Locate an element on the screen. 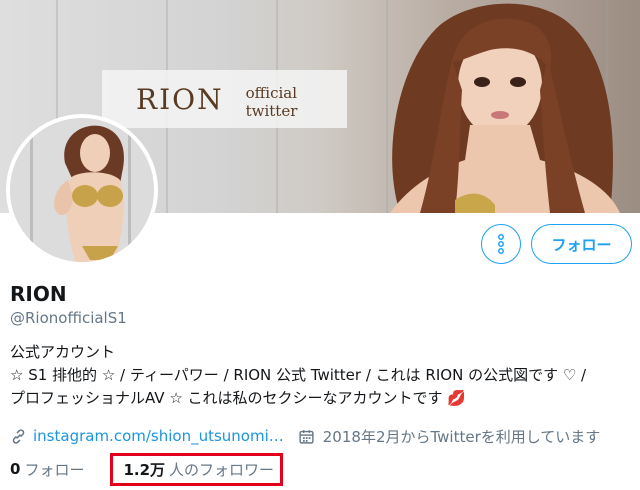 This screenshot has height=490, width=640. banner-title-plate: RION official twitter is located at coordinates (224, 99).